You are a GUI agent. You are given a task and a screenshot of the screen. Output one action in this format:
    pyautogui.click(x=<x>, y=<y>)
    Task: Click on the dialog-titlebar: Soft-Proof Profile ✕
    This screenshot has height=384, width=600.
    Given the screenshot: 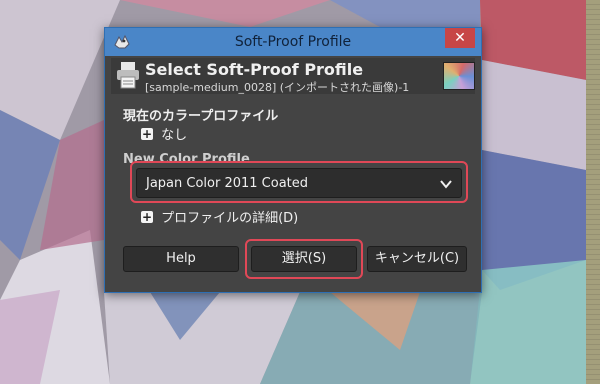 What is the action you would take?
    pyautogui.click(x=293, y=42)
    